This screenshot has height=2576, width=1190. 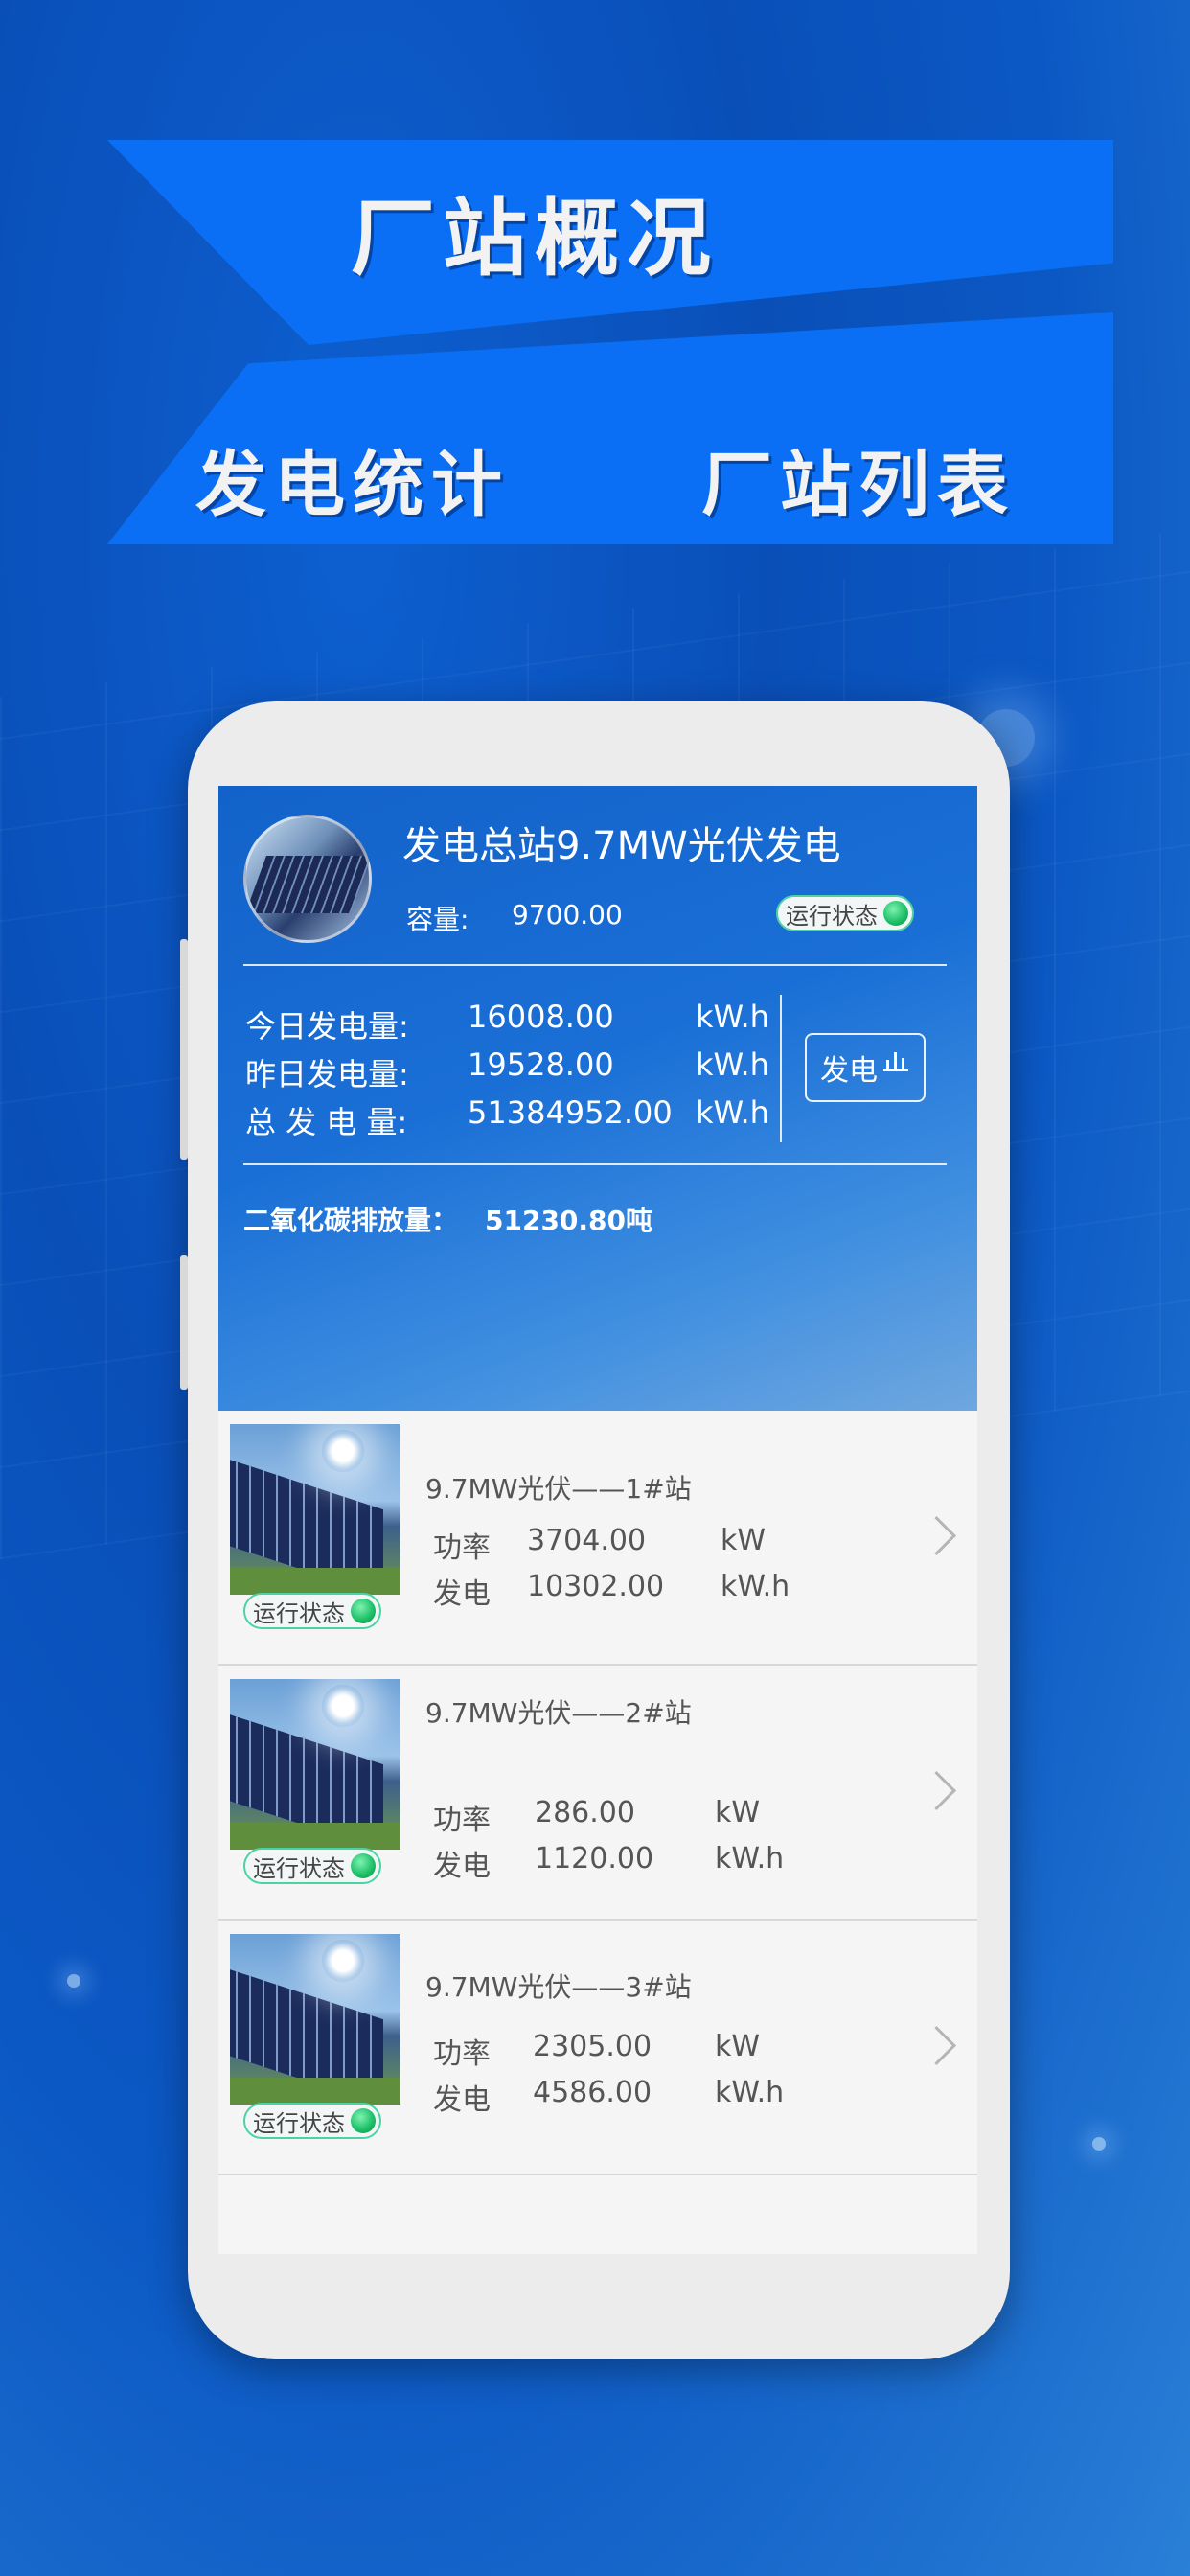 I want to click on station-title: 9.7MW光伏——3#站, so click(x=559, y=1987).